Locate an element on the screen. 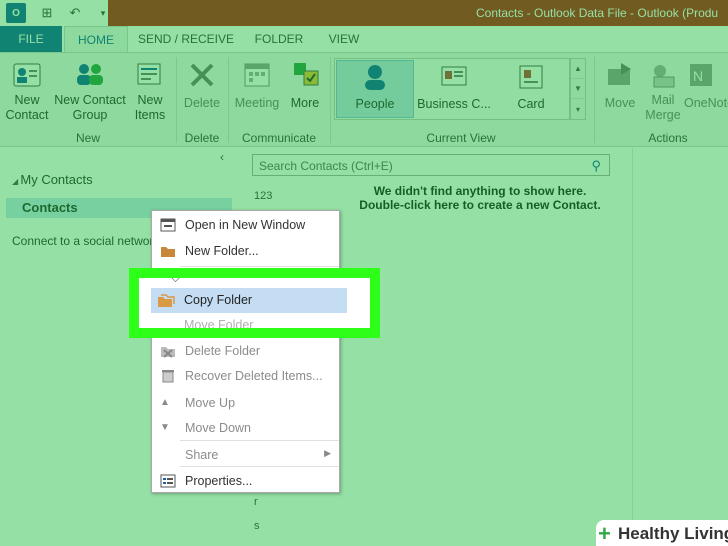 Image resolution: width=728 pixels, height=546 pixels. copy-folder-highlight: ⌵ Copy Folder Move Folder is located at coordinates (254, 303).